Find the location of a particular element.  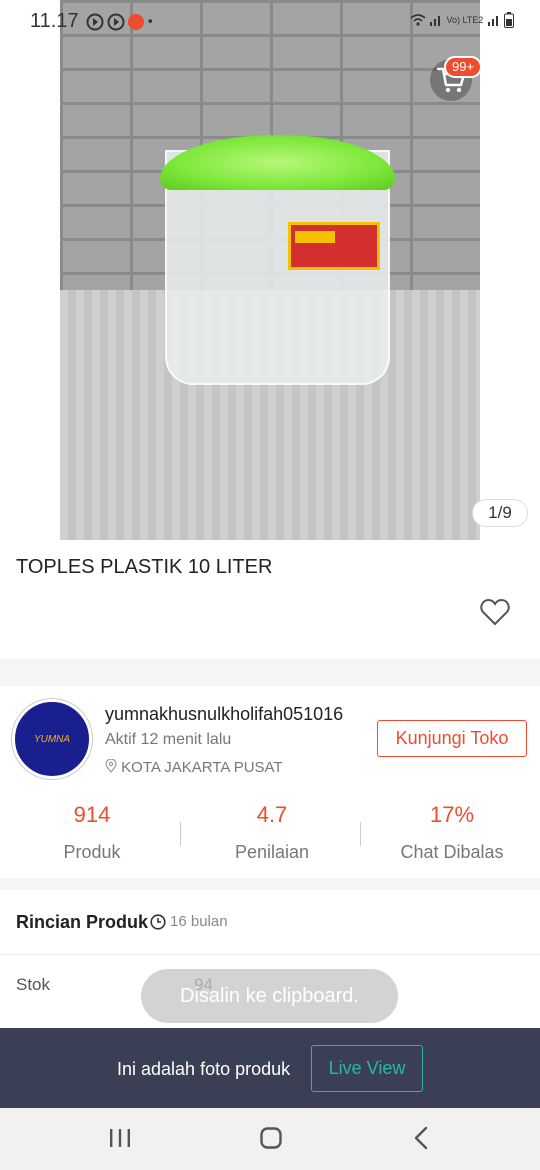

notification-icons: • is located at coordinates (119, 22).